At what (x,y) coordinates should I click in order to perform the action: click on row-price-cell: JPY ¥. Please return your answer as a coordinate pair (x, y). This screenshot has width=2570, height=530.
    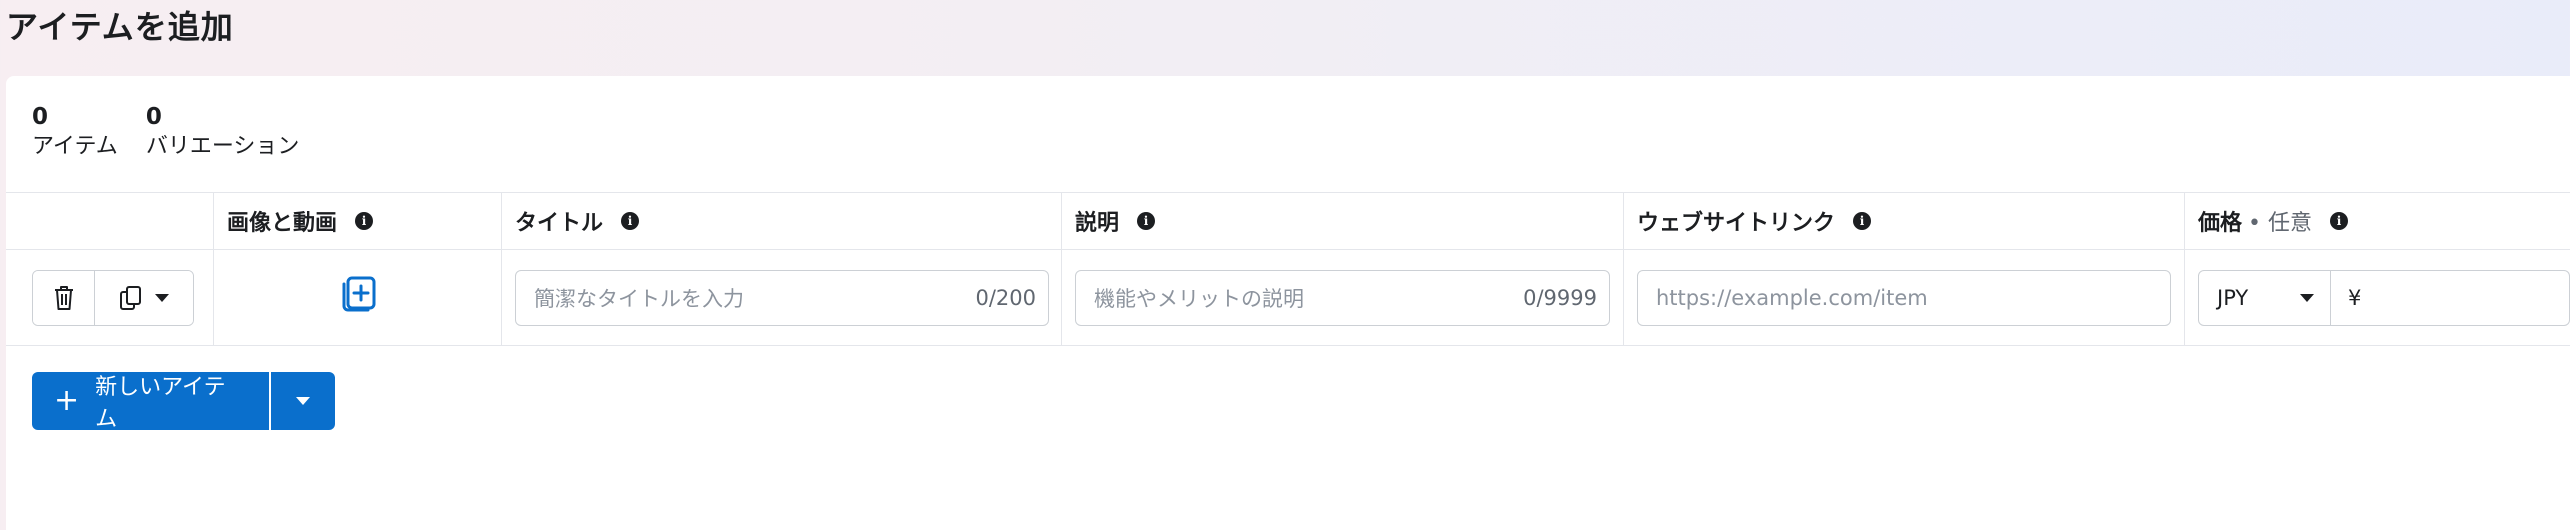
    Looking at the image, I should click on (2377, 297).